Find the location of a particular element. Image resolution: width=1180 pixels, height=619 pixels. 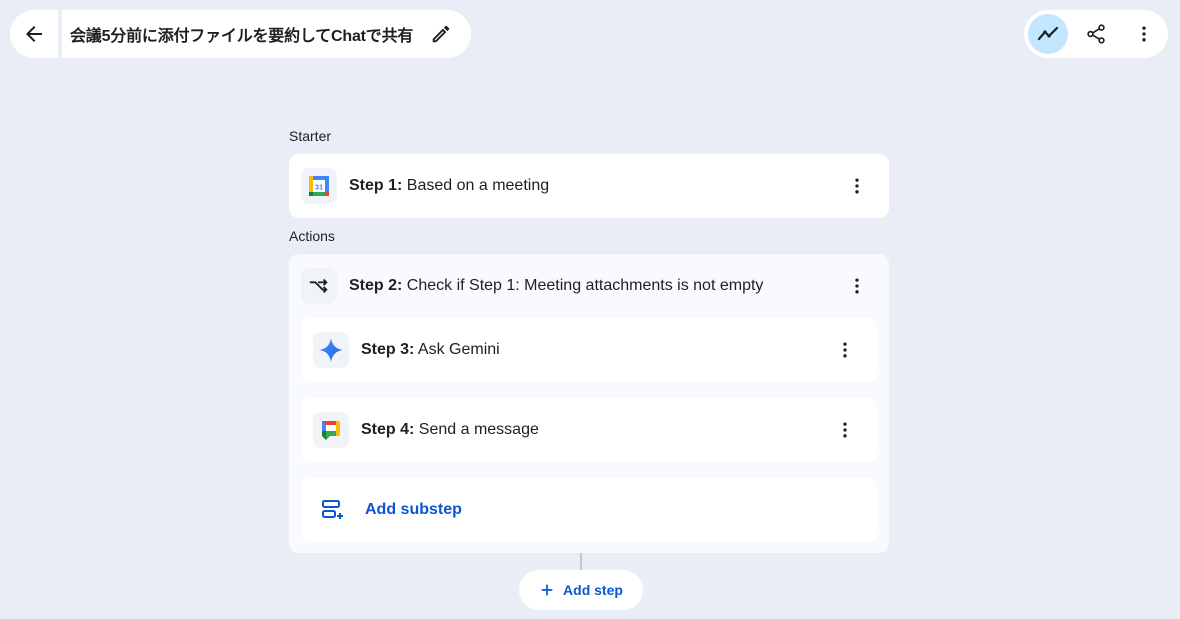

step-3-text: Ask Gemini is located at coordinates (457, 349).